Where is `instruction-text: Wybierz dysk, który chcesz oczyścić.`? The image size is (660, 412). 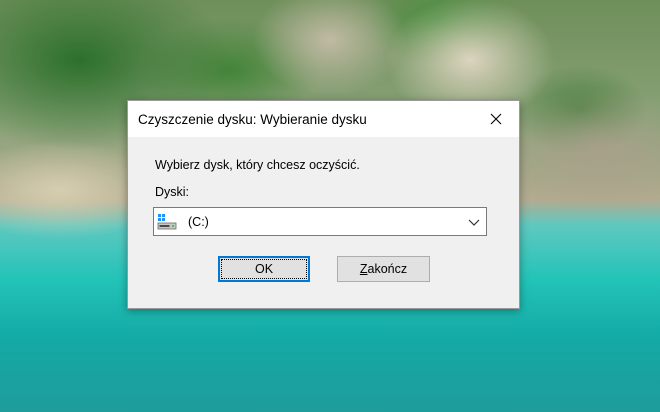
instruction-text: Wybierz dysk, który chcesz oczyścić. is located at coordinates (257, 165).